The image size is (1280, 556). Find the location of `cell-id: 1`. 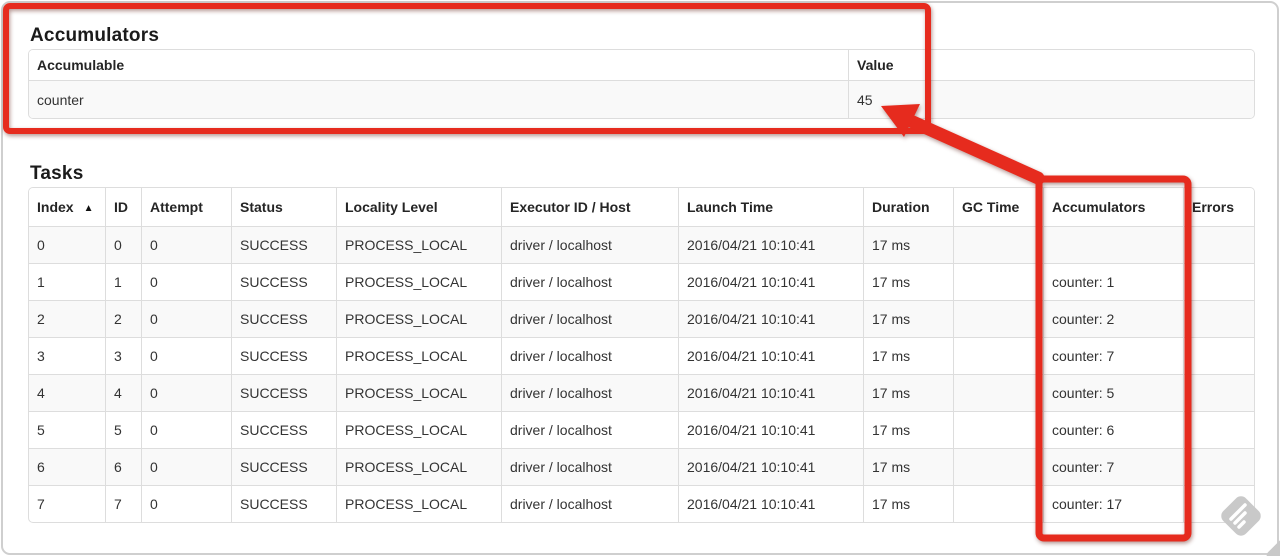

cell-id: 1 is located at coordinates (123, 281).